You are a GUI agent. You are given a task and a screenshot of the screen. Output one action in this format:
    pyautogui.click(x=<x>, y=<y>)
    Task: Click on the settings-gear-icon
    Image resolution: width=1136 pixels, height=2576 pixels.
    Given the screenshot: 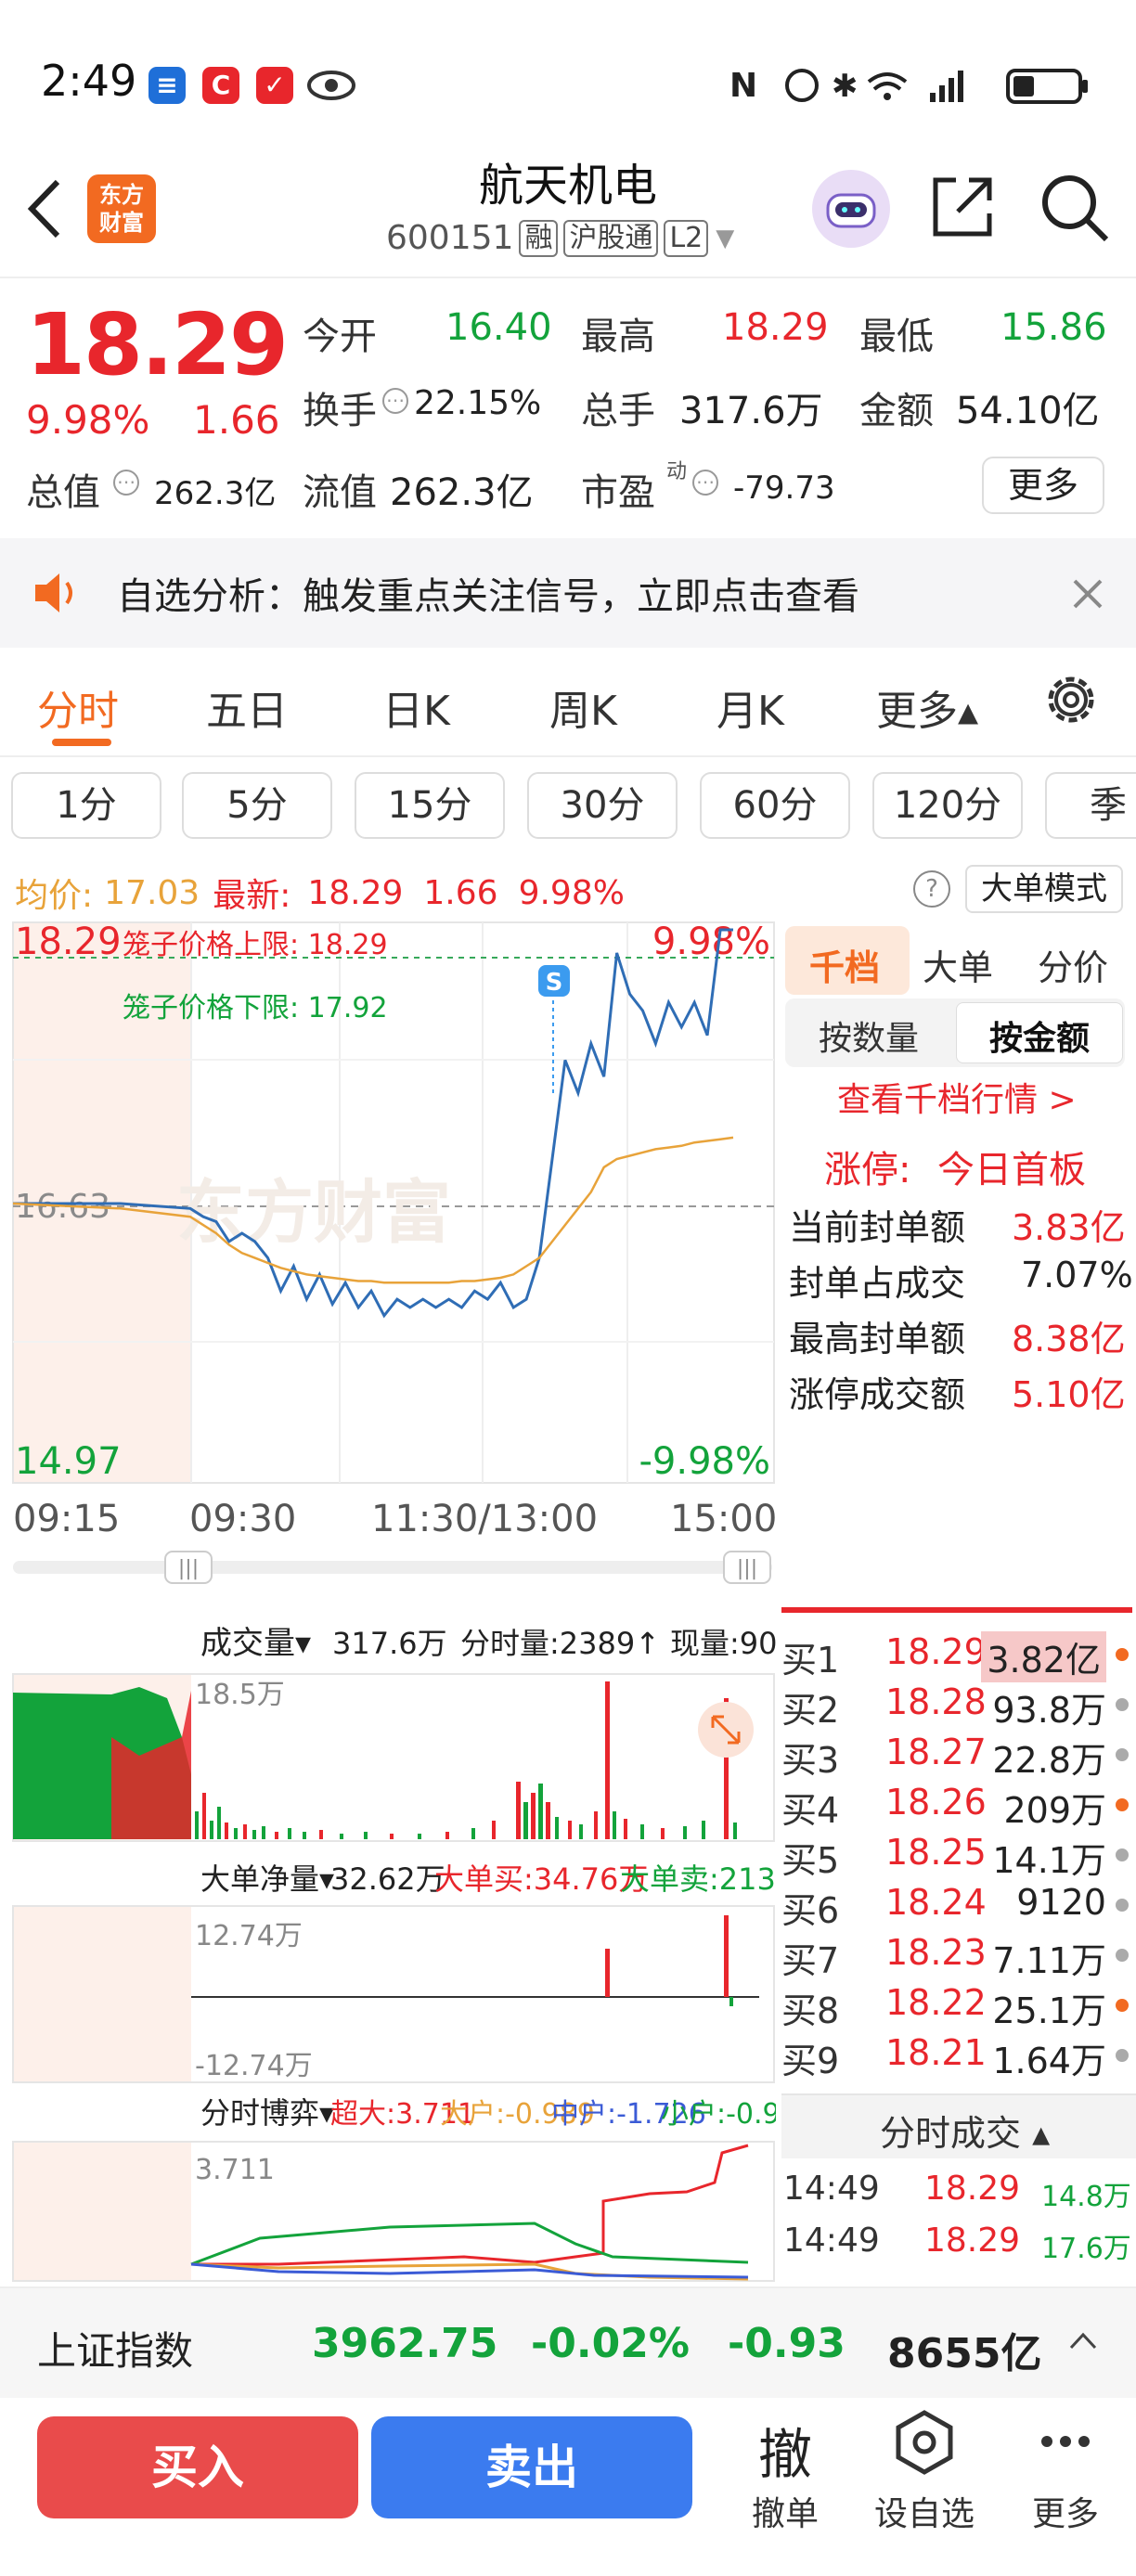 What is the action you would take?
    pyautogui.click(x=1071, y=699)
    